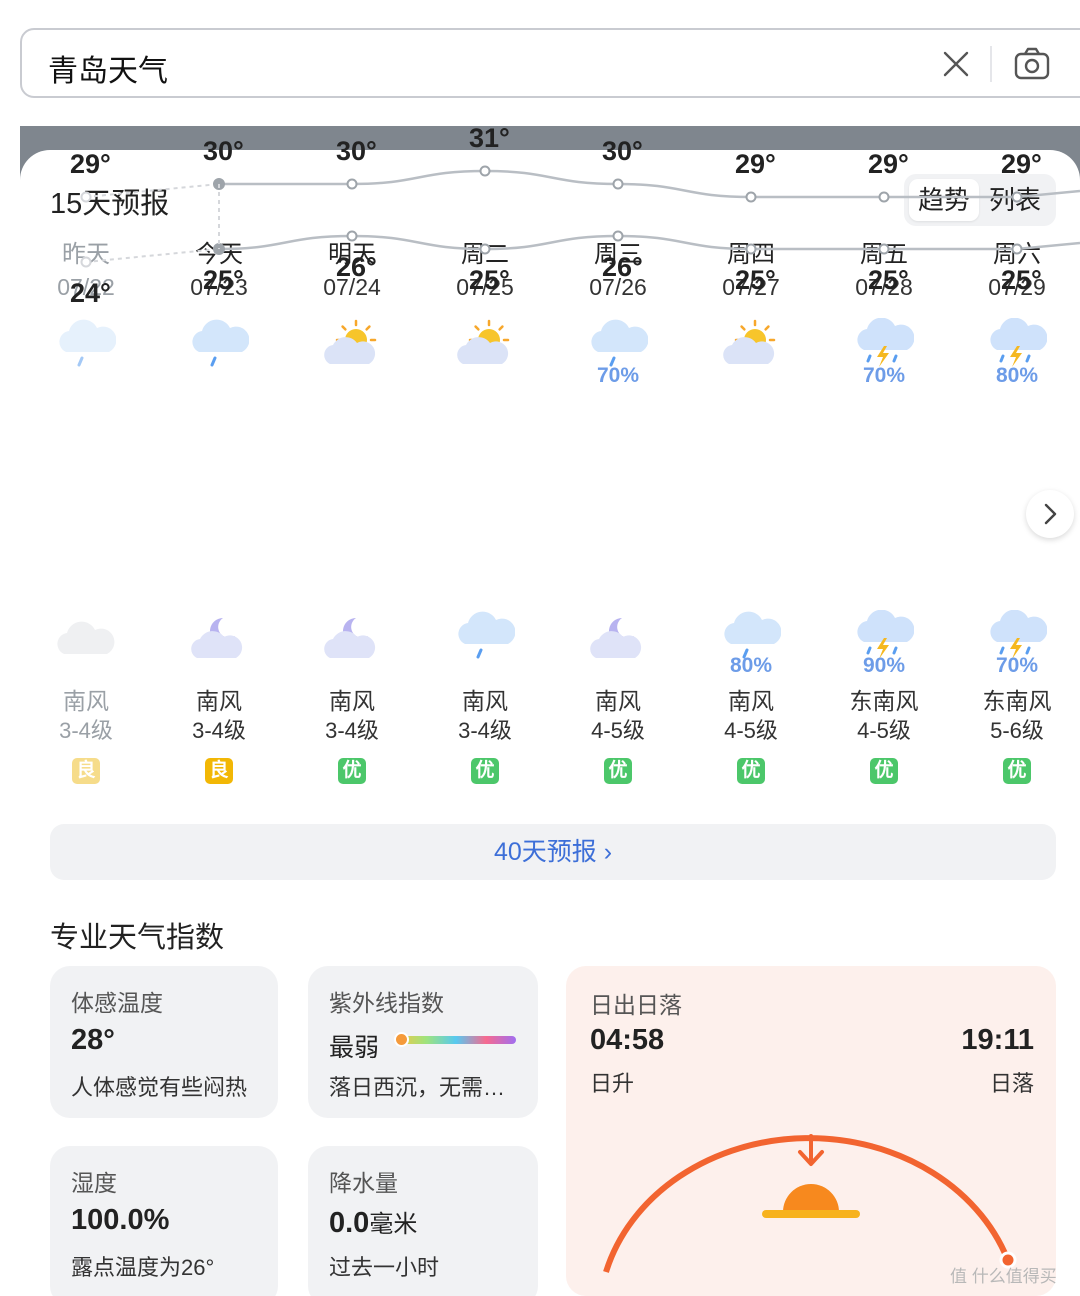 This screenshot has height=1296, width=1080. Describe the element at coordinates (1003, 1276) in the screenshot. I see `watermark: 值 什么值得买` at that location.